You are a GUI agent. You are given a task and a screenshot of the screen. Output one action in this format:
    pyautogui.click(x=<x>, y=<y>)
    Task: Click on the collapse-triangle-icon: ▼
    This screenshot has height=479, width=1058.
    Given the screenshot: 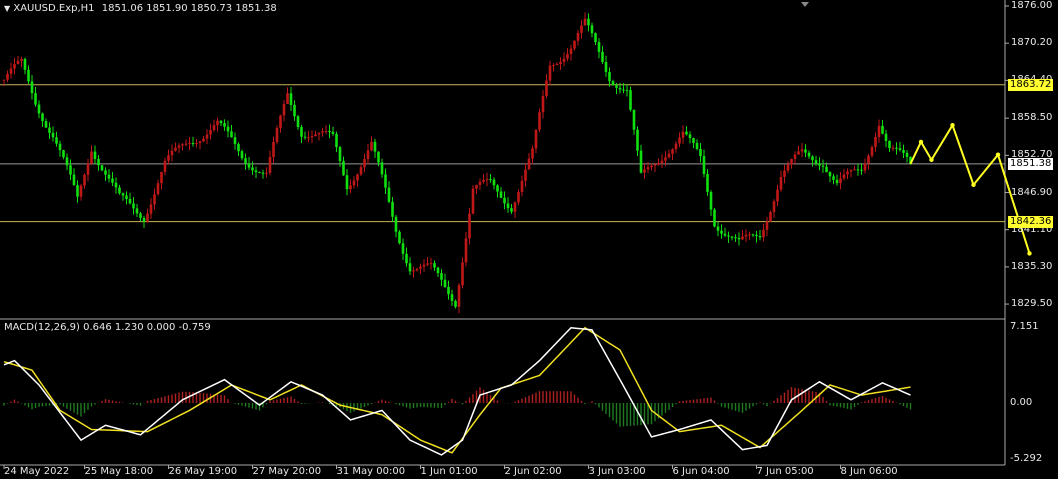 What is the action you would take?
    pyautogui.click(x=7, y=8)
    